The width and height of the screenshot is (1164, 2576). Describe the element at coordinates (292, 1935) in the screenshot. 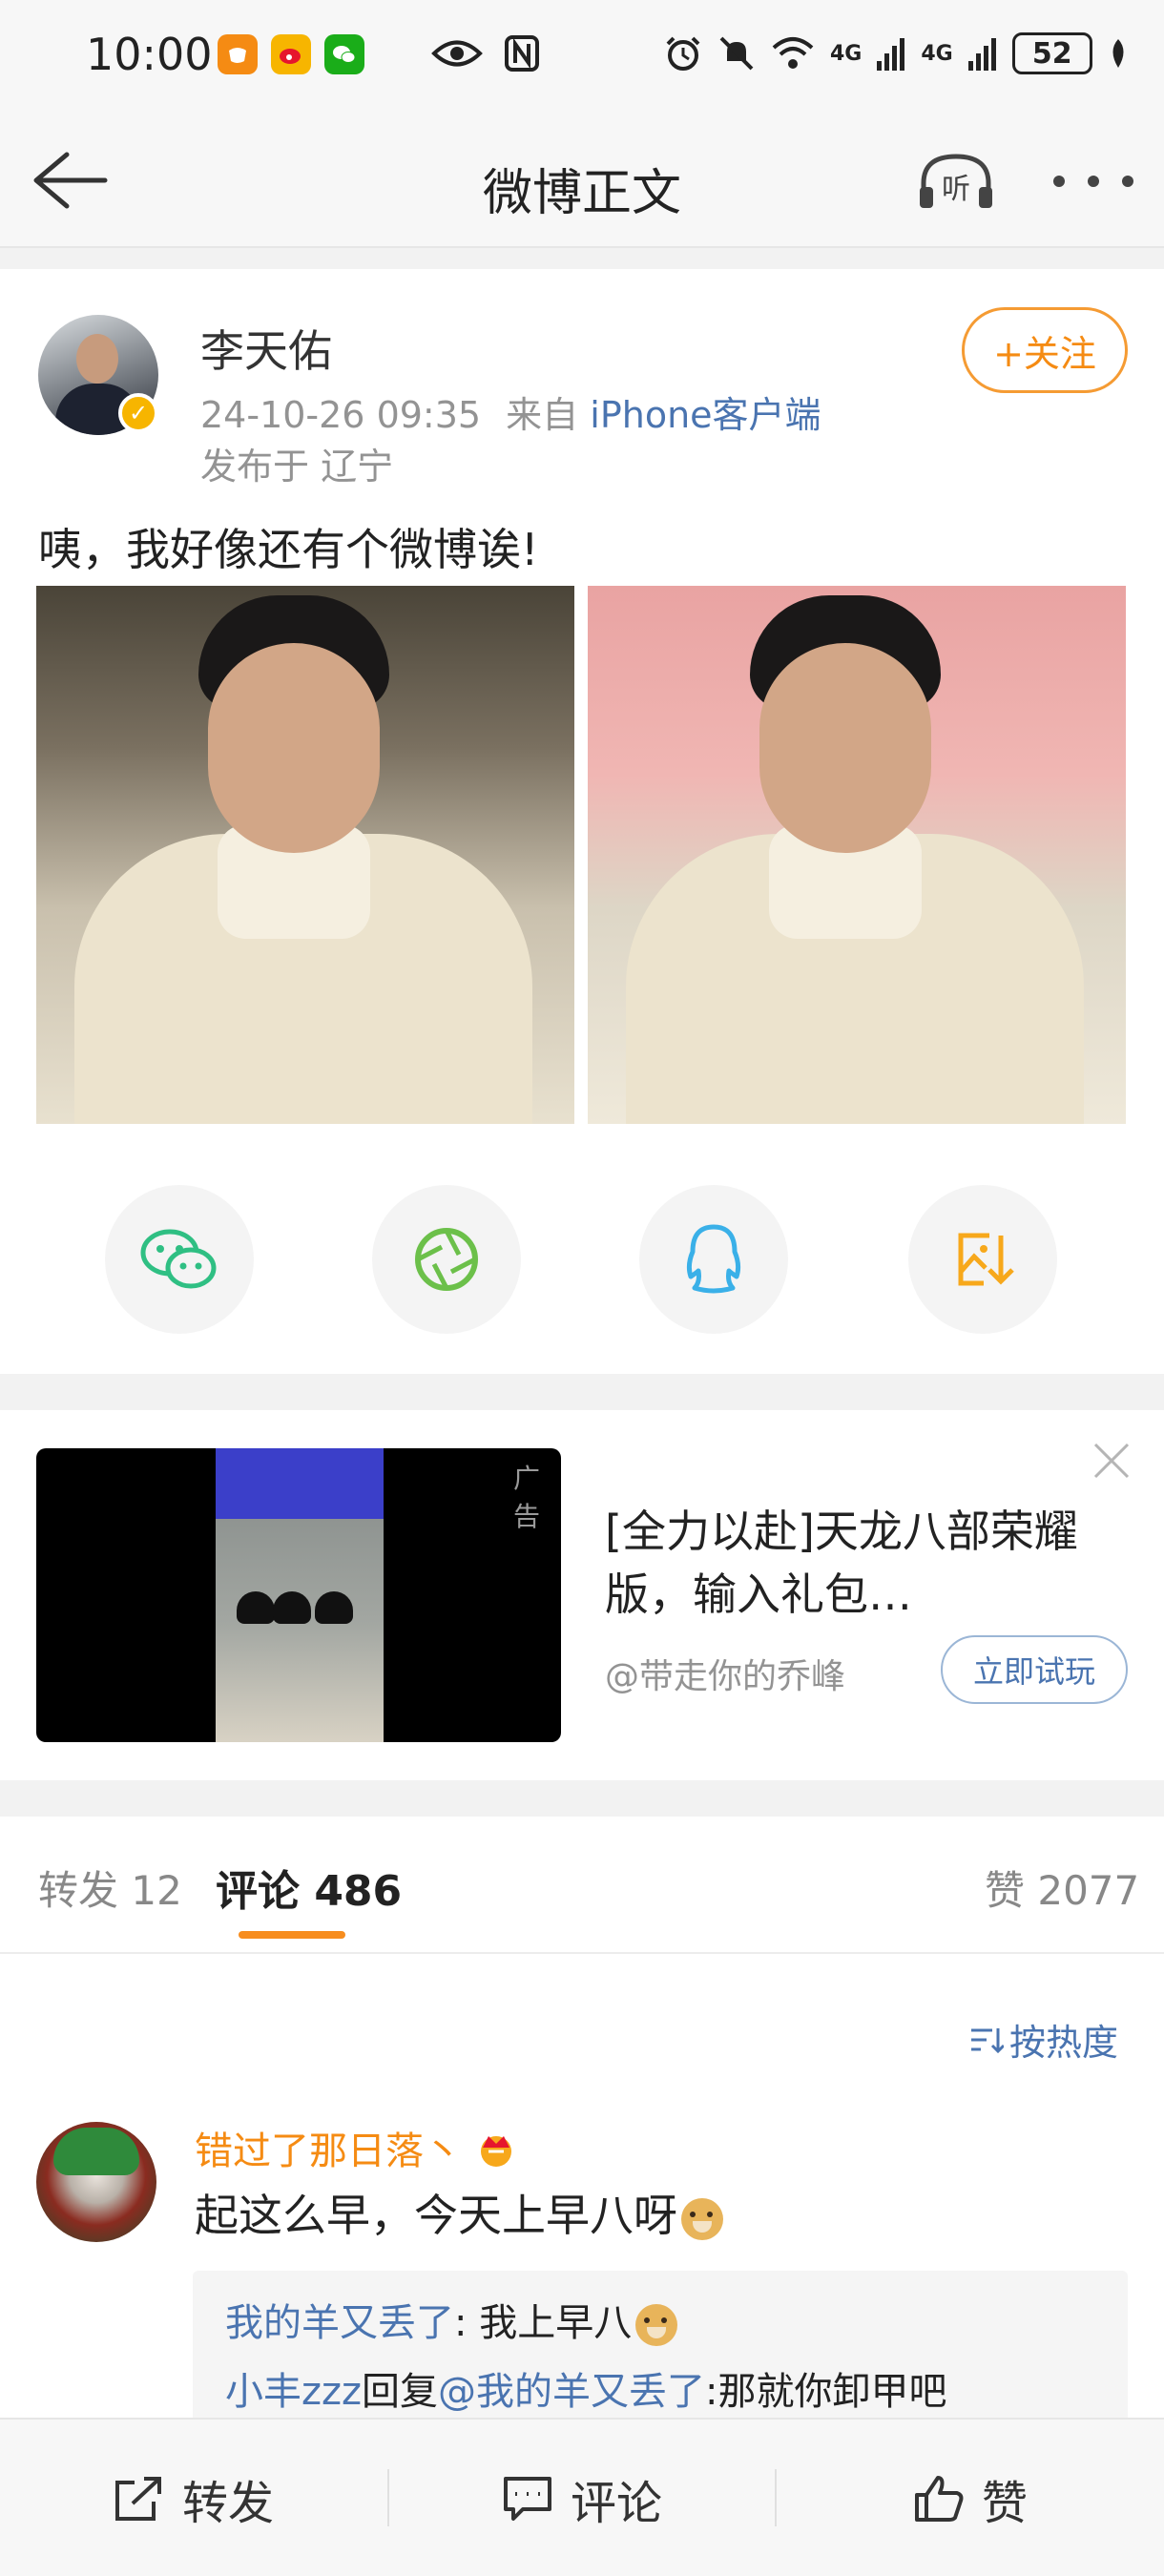

I see `active-tab-indicator` at that location.